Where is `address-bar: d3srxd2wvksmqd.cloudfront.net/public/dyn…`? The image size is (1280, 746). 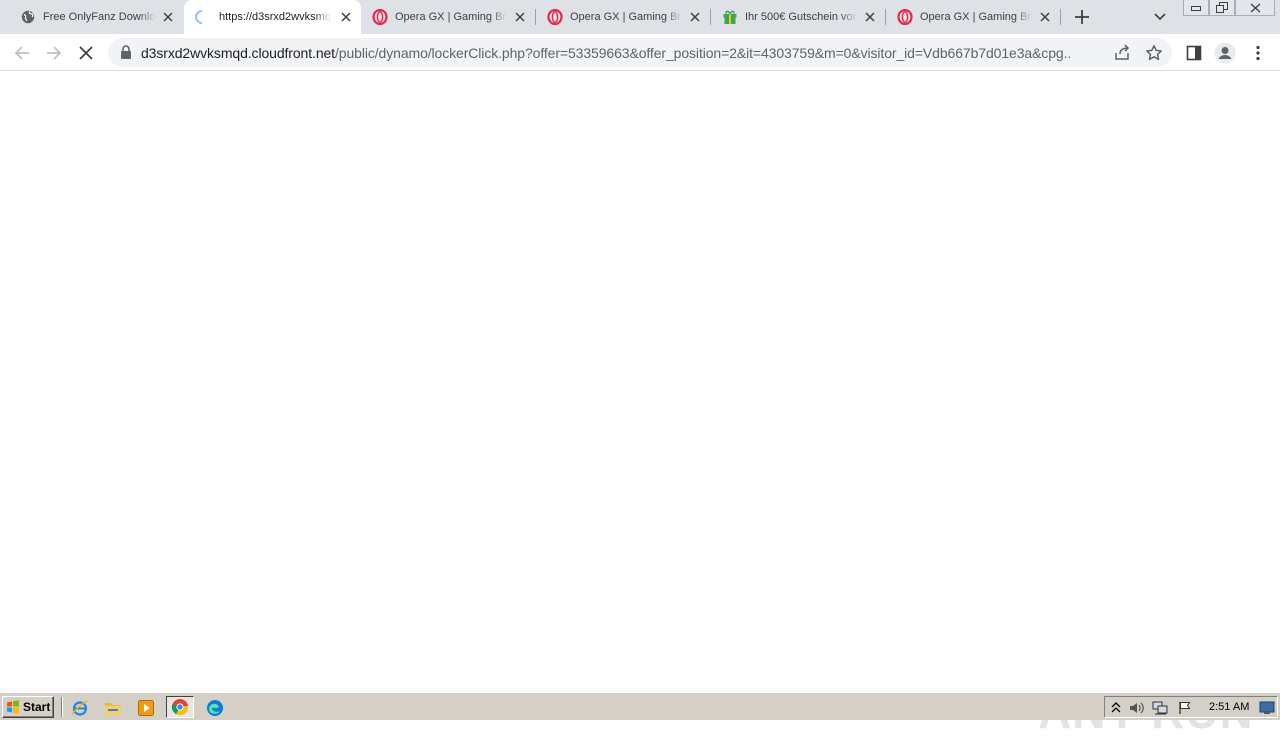
address-bar: d3srxd2wvksmqd.cloudfront.net/public/dyn… is located at coordinates (640, 52).